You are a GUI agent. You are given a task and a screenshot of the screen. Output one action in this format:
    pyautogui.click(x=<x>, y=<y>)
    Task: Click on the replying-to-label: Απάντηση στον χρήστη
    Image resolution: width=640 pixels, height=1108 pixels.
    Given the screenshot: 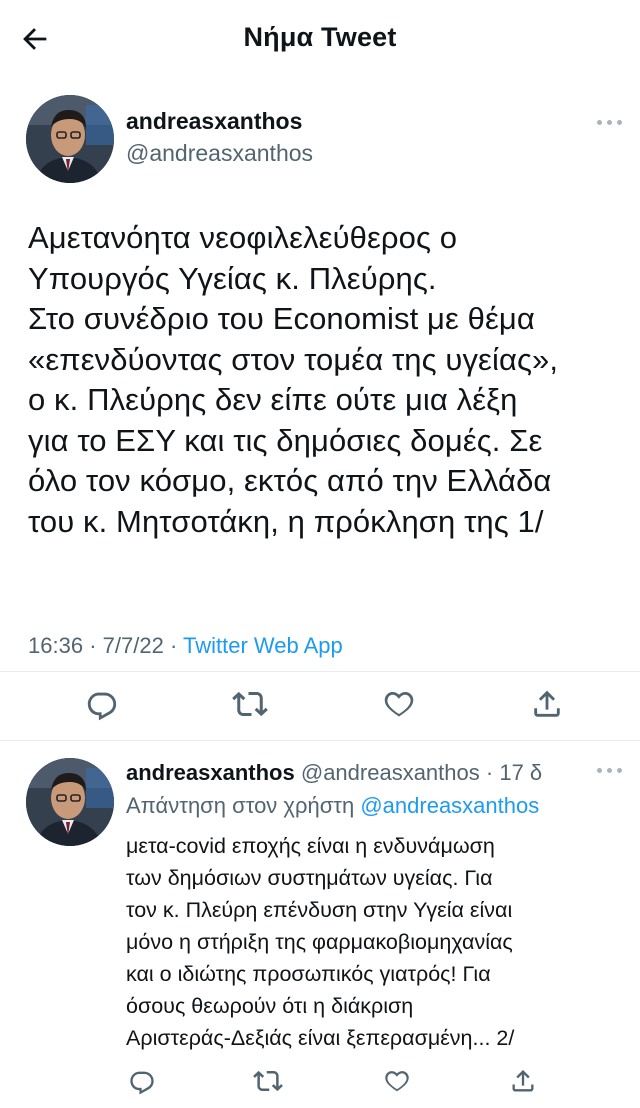 What is the action you would take?
    pyautogui.click(x=240, y=805)
    